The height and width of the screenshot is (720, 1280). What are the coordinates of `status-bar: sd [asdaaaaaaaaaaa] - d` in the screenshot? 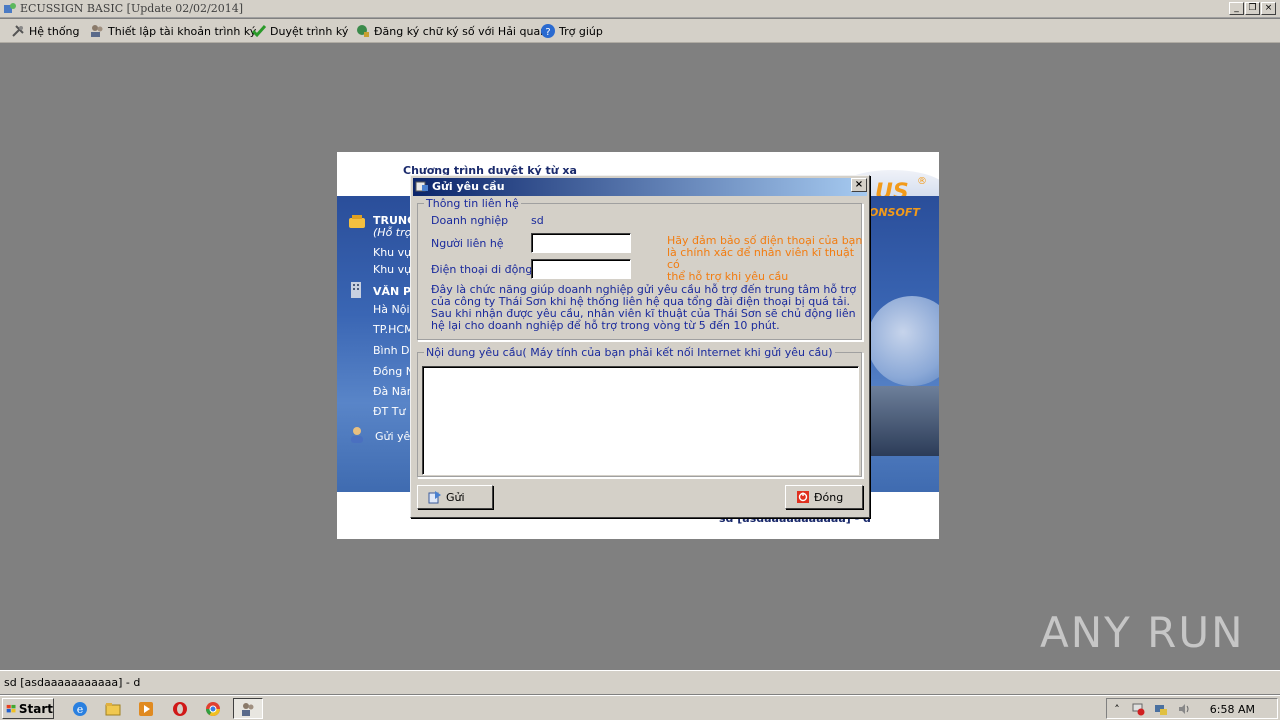 It's located at (640, 682).